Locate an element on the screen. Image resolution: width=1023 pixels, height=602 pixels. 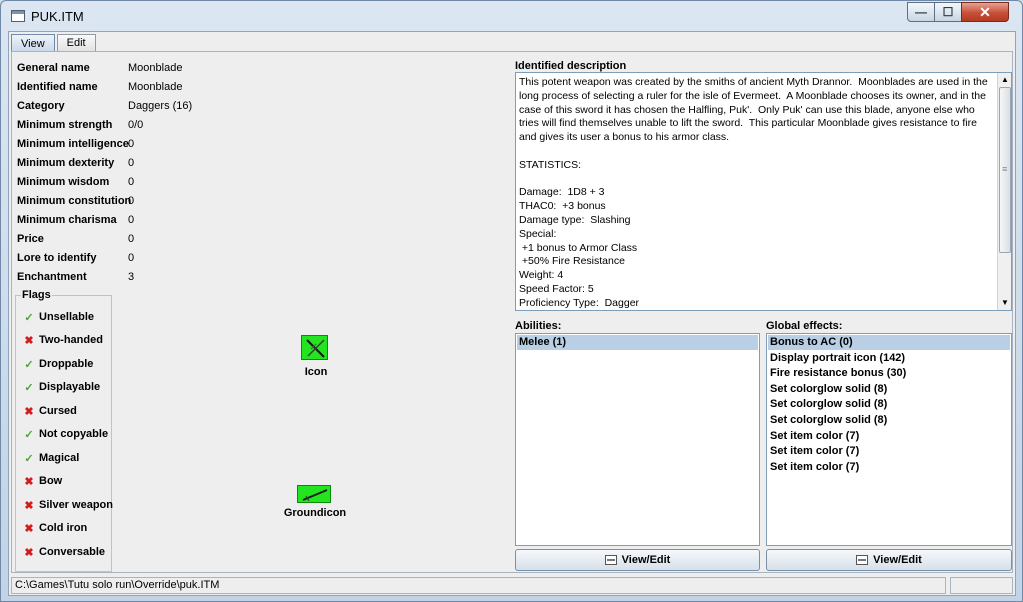
tab-view: View is located at coordinates (33, 43).